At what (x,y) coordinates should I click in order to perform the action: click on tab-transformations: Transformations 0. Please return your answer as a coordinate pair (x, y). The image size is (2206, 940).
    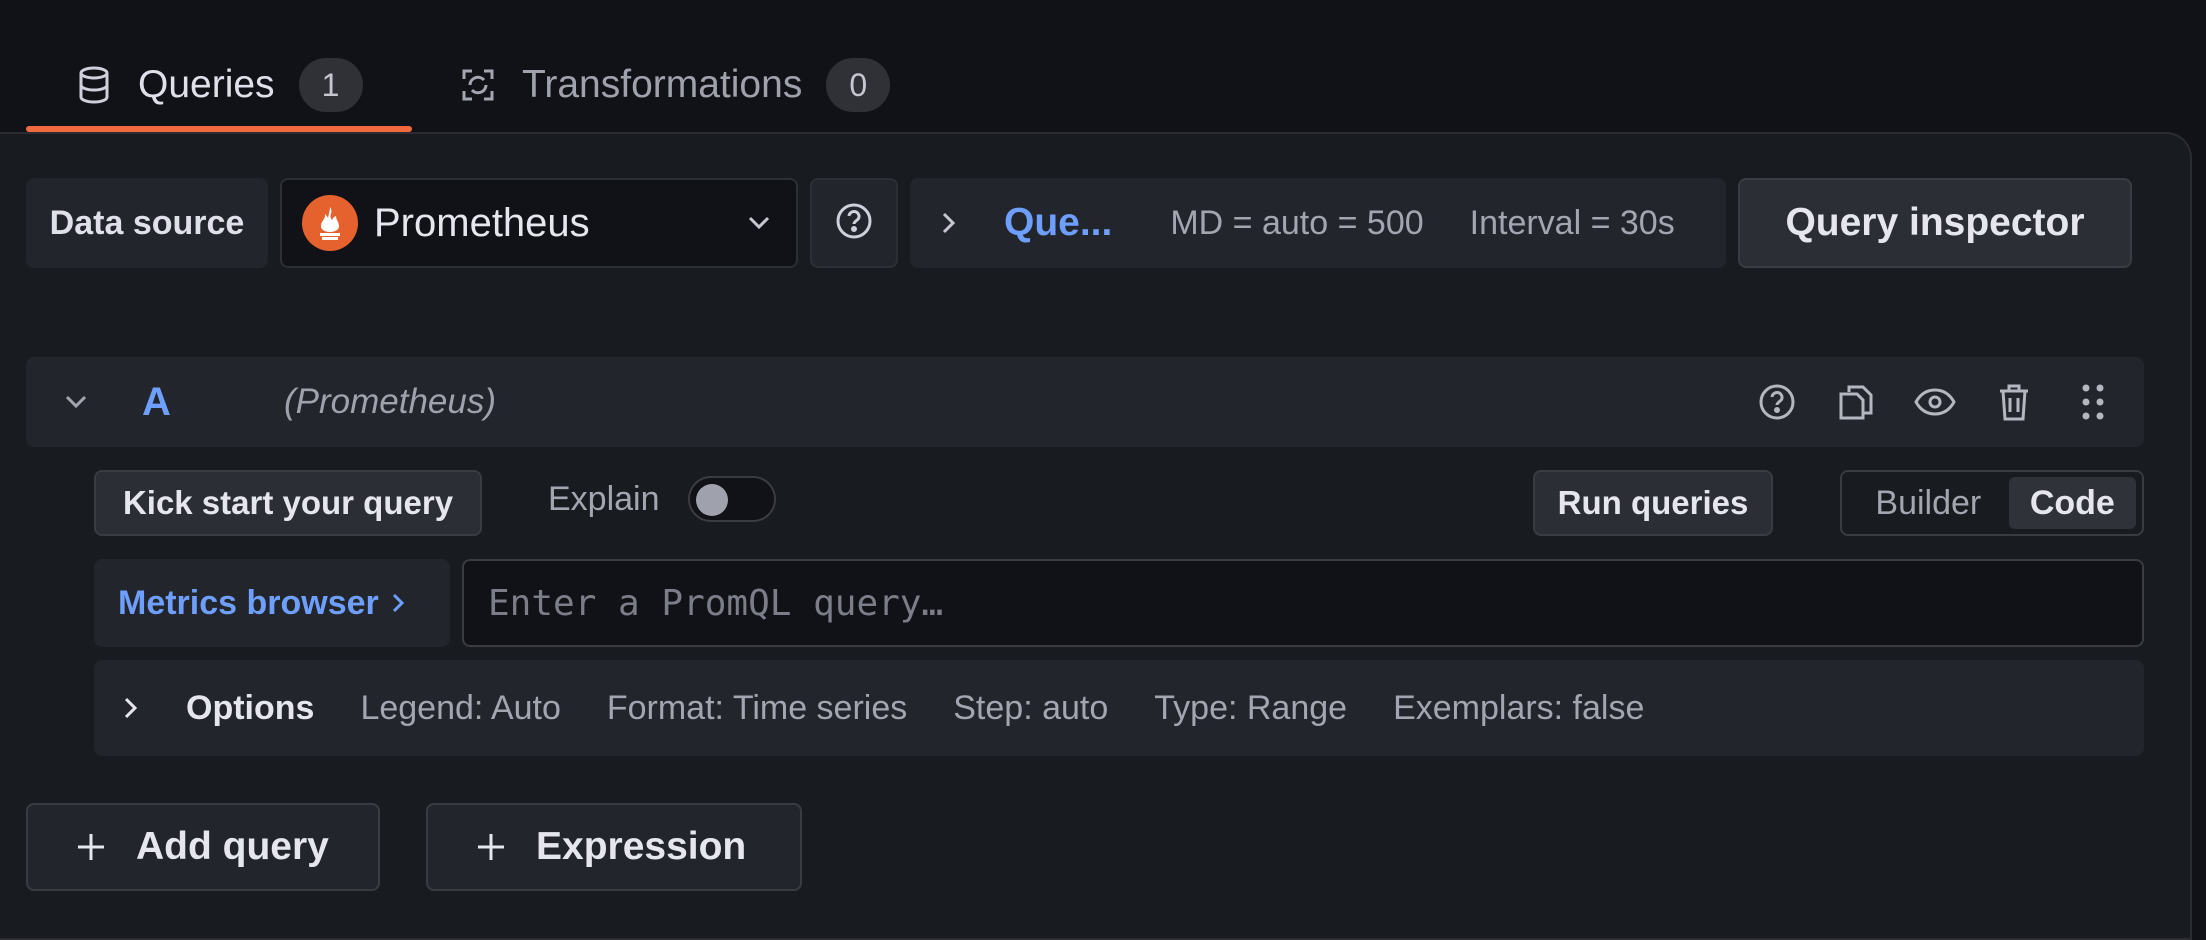
    Looking at the image, I should click on (674, 85).